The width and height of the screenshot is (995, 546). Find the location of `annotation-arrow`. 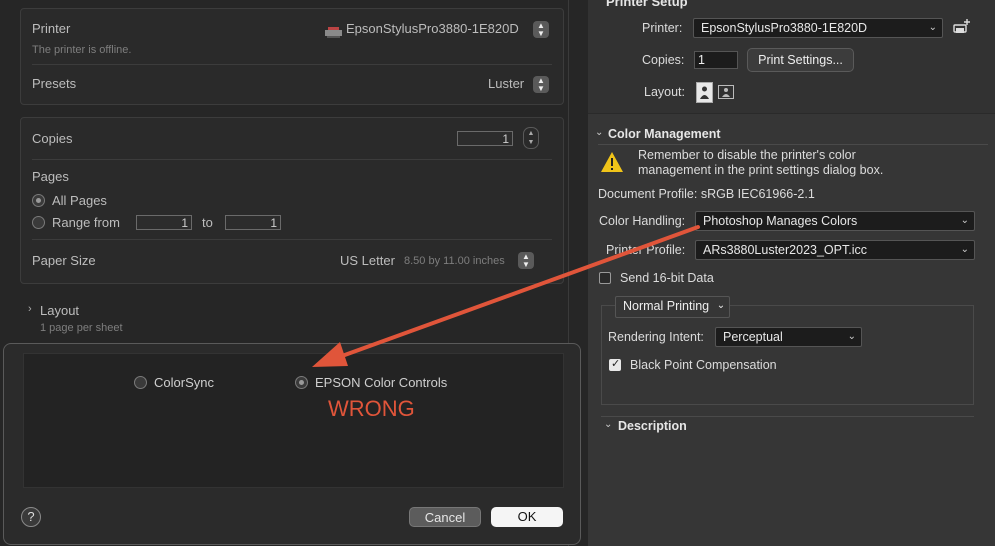

annotation-arrow is located at coordinates (506, 296).